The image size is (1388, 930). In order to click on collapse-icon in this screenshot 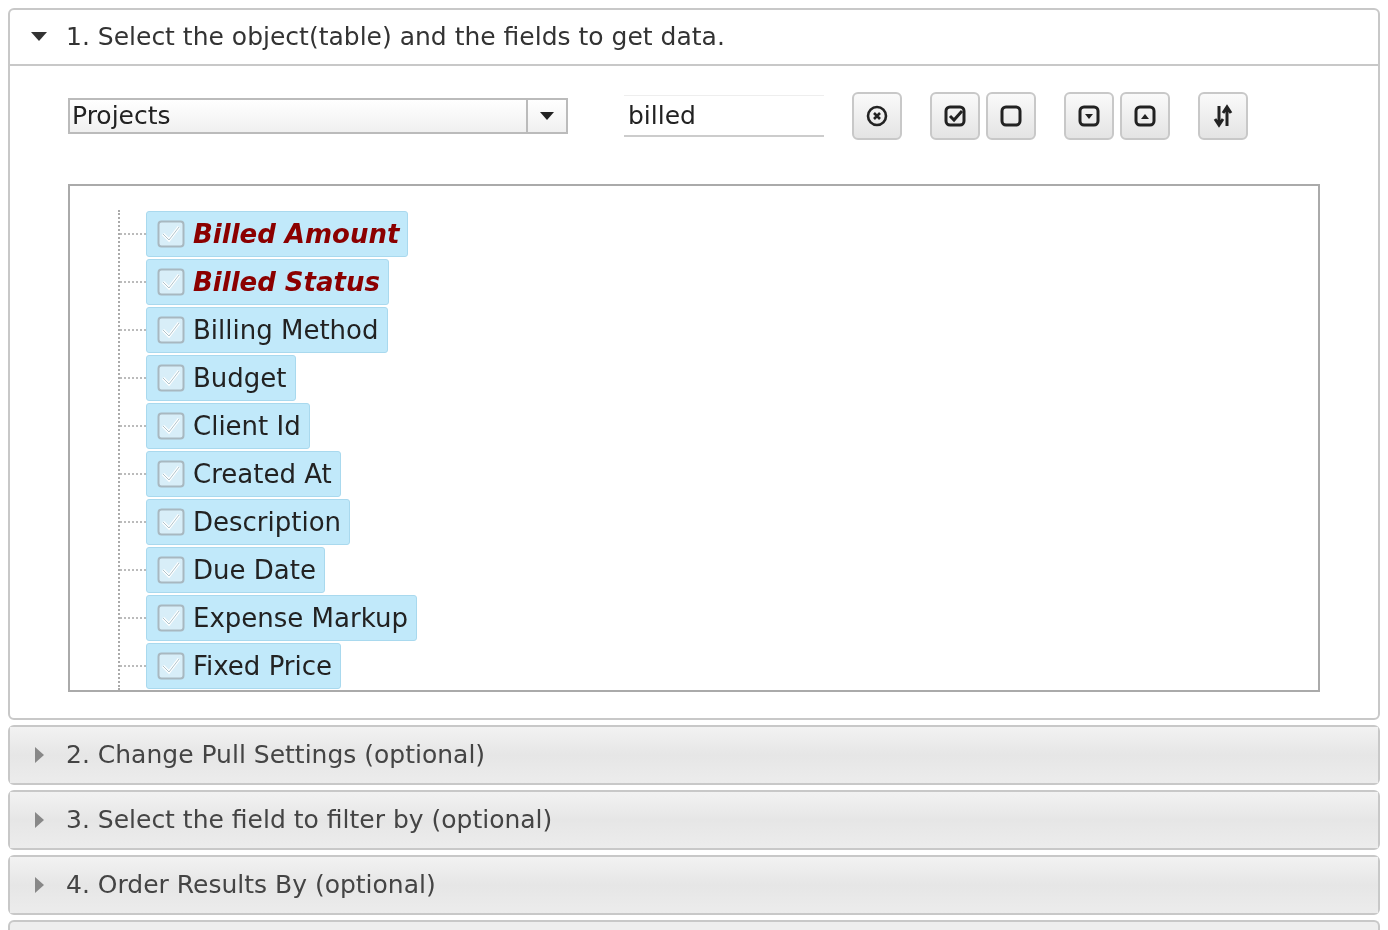, I will do `click(1145, 116)`.